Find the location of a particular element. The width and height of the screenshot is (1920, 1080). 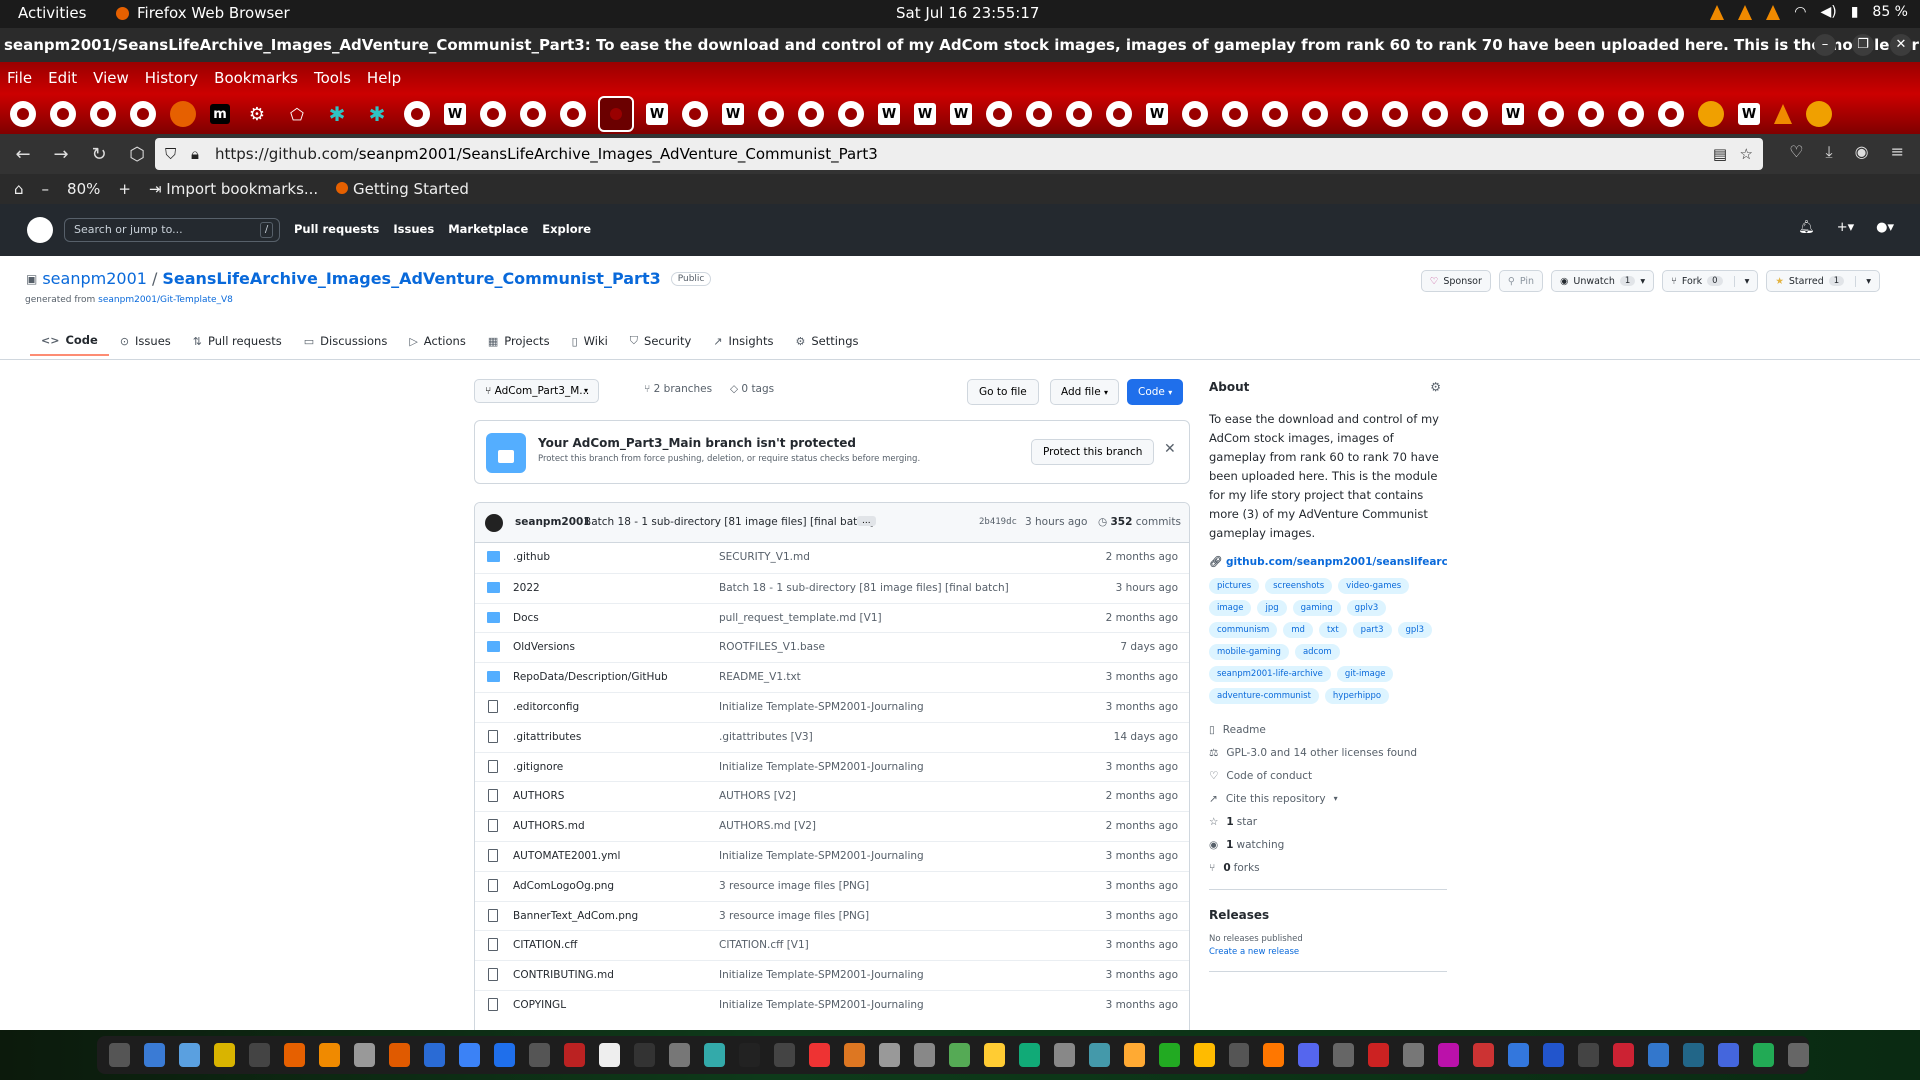

topic-tag: part3 is located at coordinates (1372, 630).